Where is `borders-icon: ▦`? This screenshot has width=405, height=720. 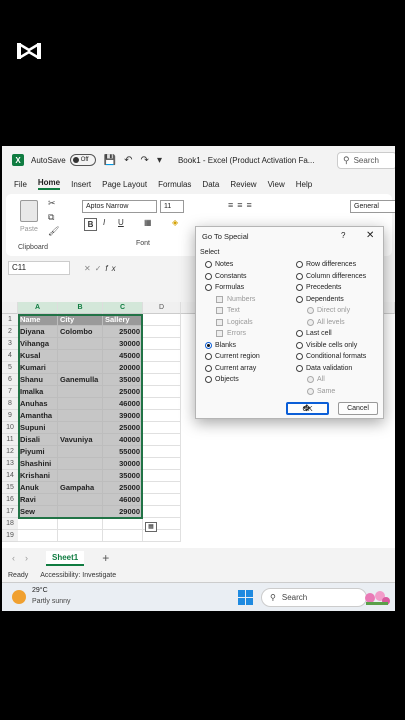
borders-icon: ▦ is located at coordinates (148, 222).